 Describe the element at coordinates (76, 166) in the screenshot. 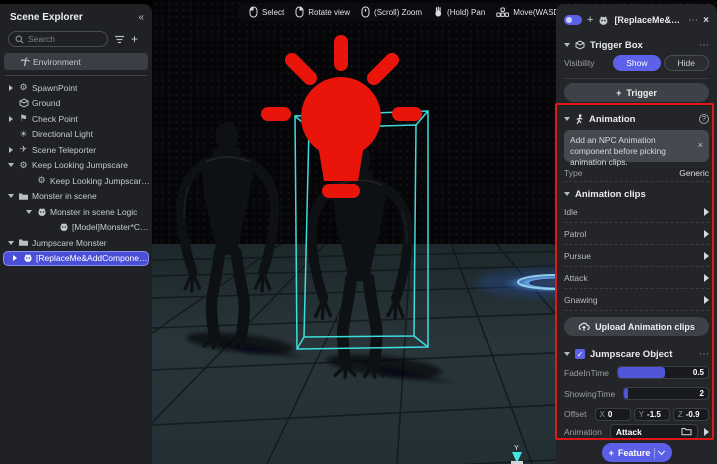

I see `sidebar-item-keep-looking-jumpscare: ⚙ Keep Looking Jumpscare` at that location.